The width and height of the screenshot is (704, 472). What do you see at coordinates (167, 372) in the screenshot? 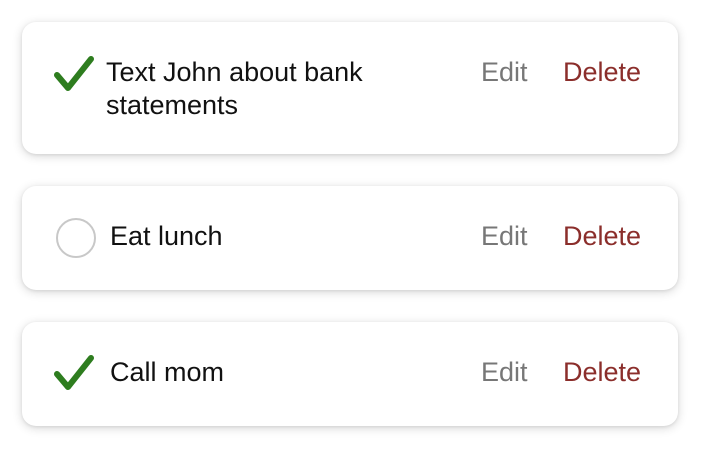
I see `todo-text: Call mom` at bounding box center [167, 372].